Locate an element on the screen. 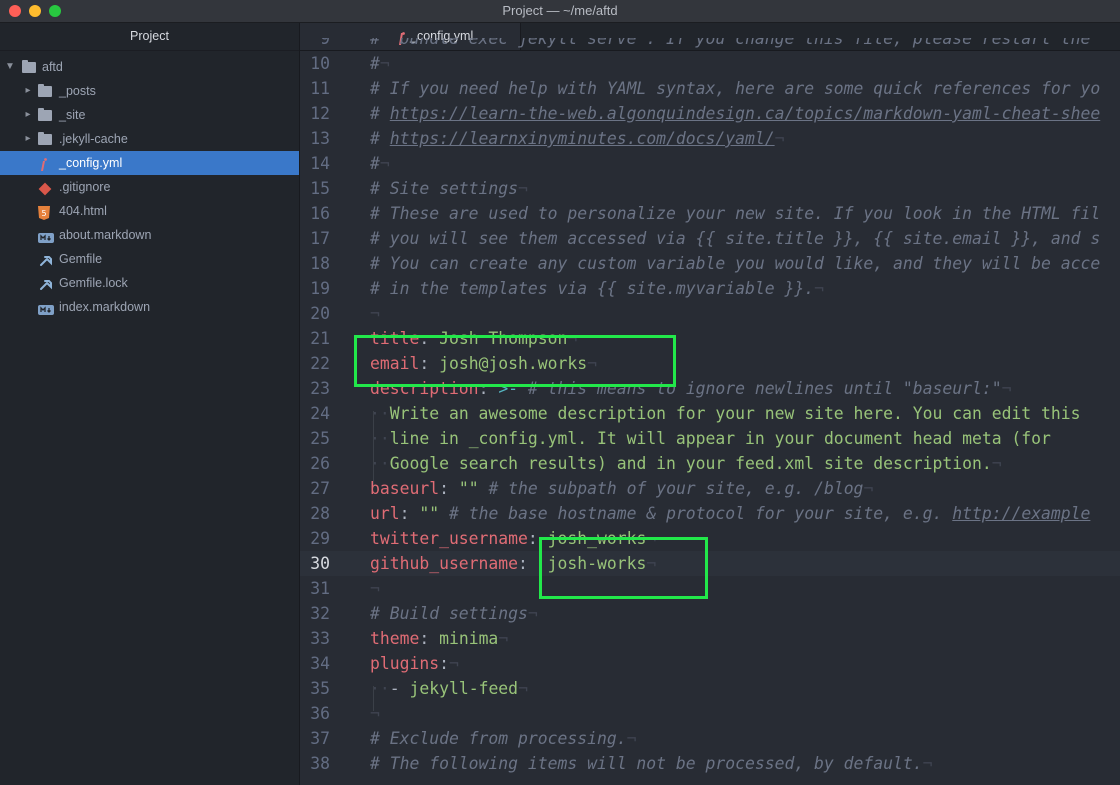 This screenshot has height=785, width=1120. code-token: url is located at coordinates (385, 513).